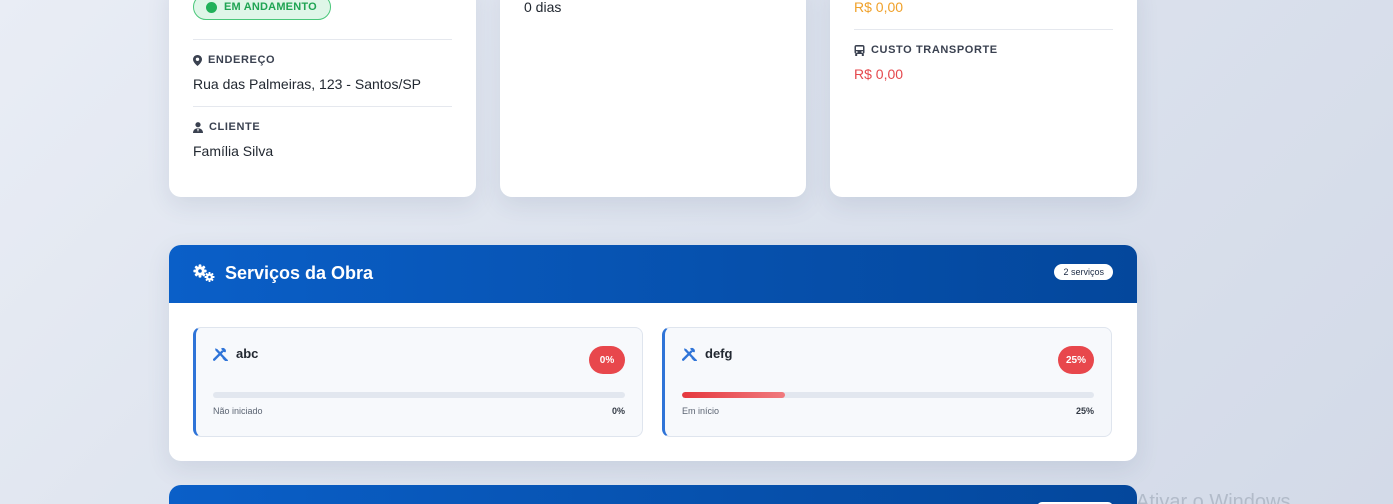 The image size is (1393, 504). Describe the element at coordinates (719, 353) in the screenshot. I see `service-name: defg` at that location.